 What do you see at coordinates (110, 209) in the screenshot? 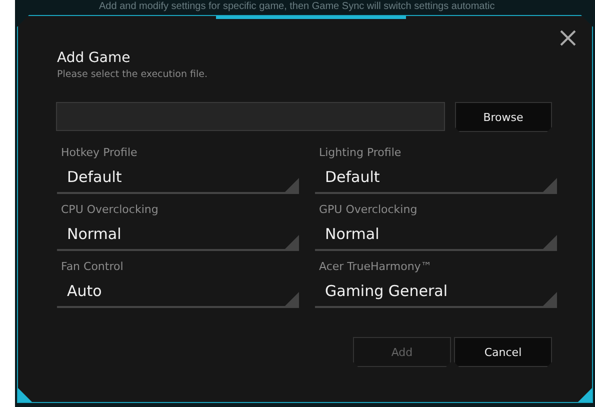
I see `field-label: CPU Overclocking` at bounding box center [110, 209].